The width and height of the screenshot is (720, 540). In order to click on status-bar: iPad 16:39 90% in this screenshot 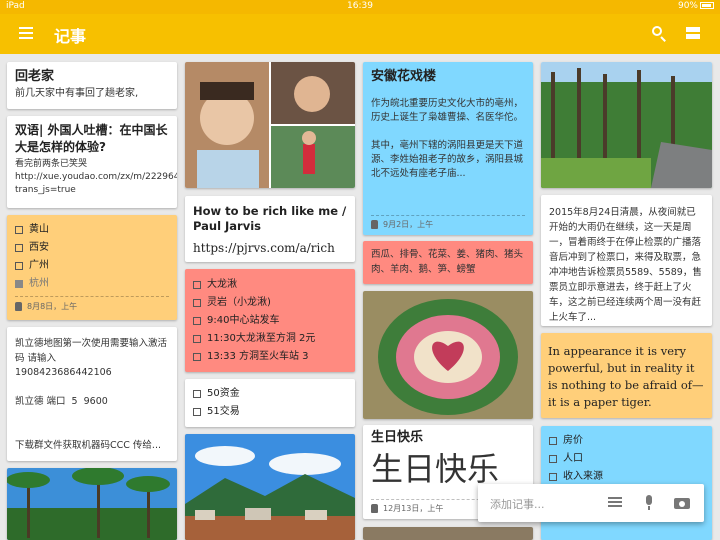, I will do `click(360, 7)`.